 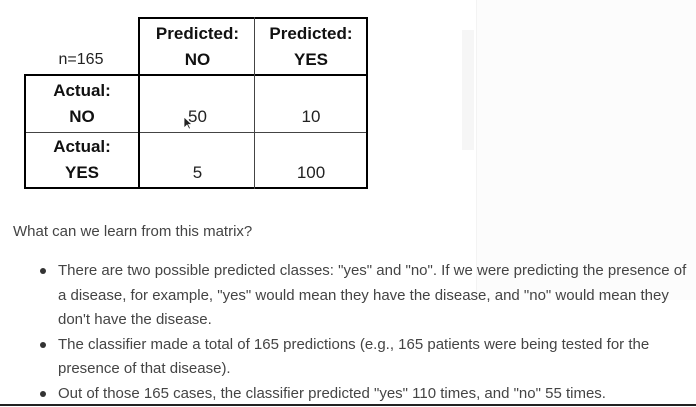 What do you see at coordinates (197, 47) in the screenshot?
I see `matrix-col-header-no: Predicted: NO` at bounding box center [197, 47].